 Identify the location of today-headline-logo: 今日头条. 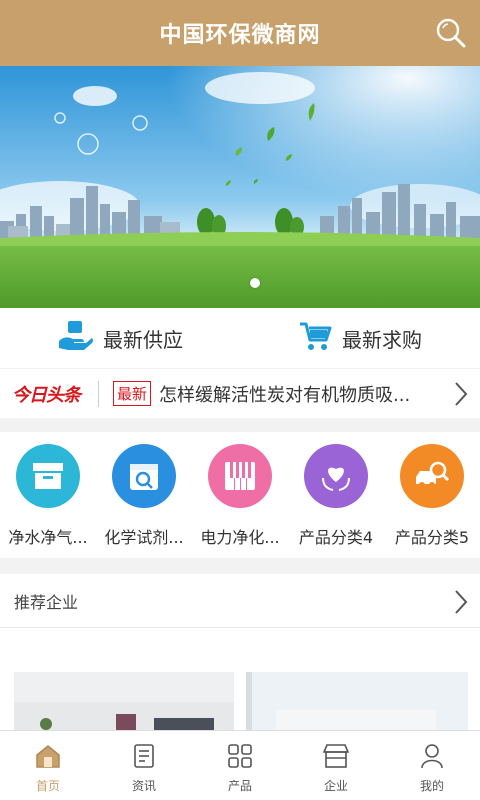
(46, 395).